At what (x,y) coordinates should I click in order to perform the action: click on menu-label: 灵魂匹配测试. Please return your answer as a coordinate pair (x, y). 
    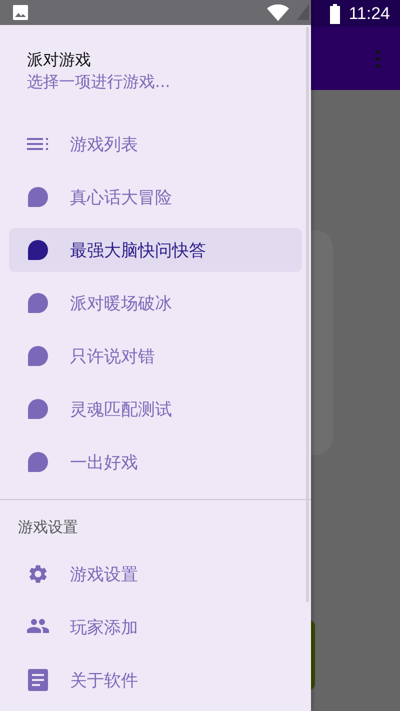
    Looking at the image, I should click on (121, 409).